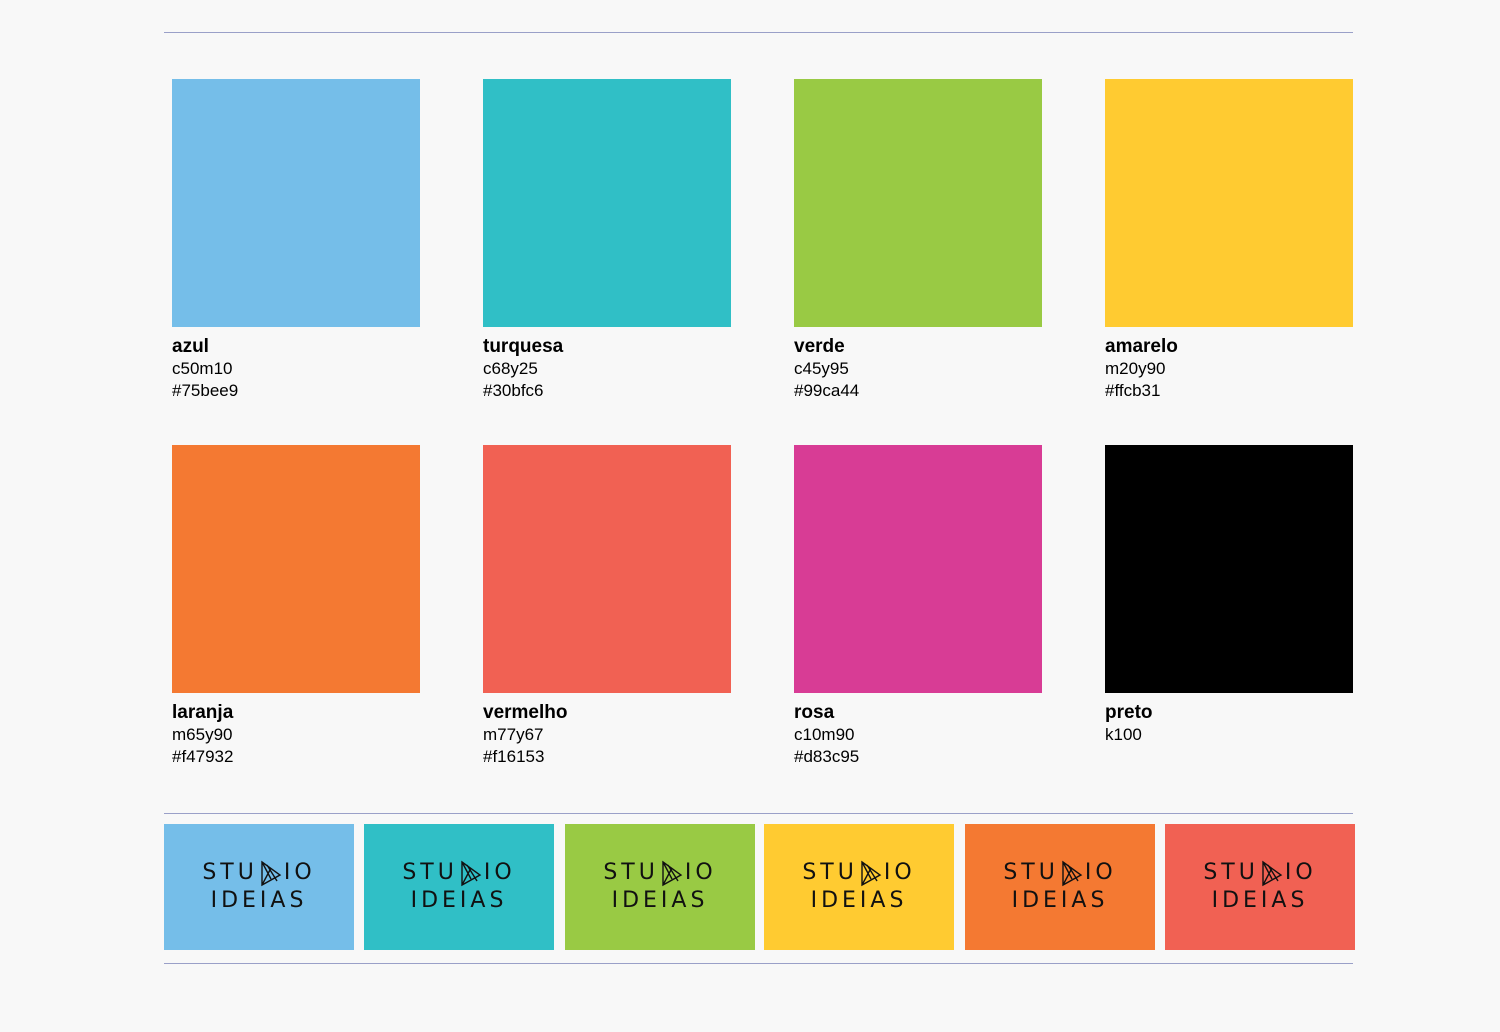  I want to click on swatch-name: rosa, so click(814, 712).